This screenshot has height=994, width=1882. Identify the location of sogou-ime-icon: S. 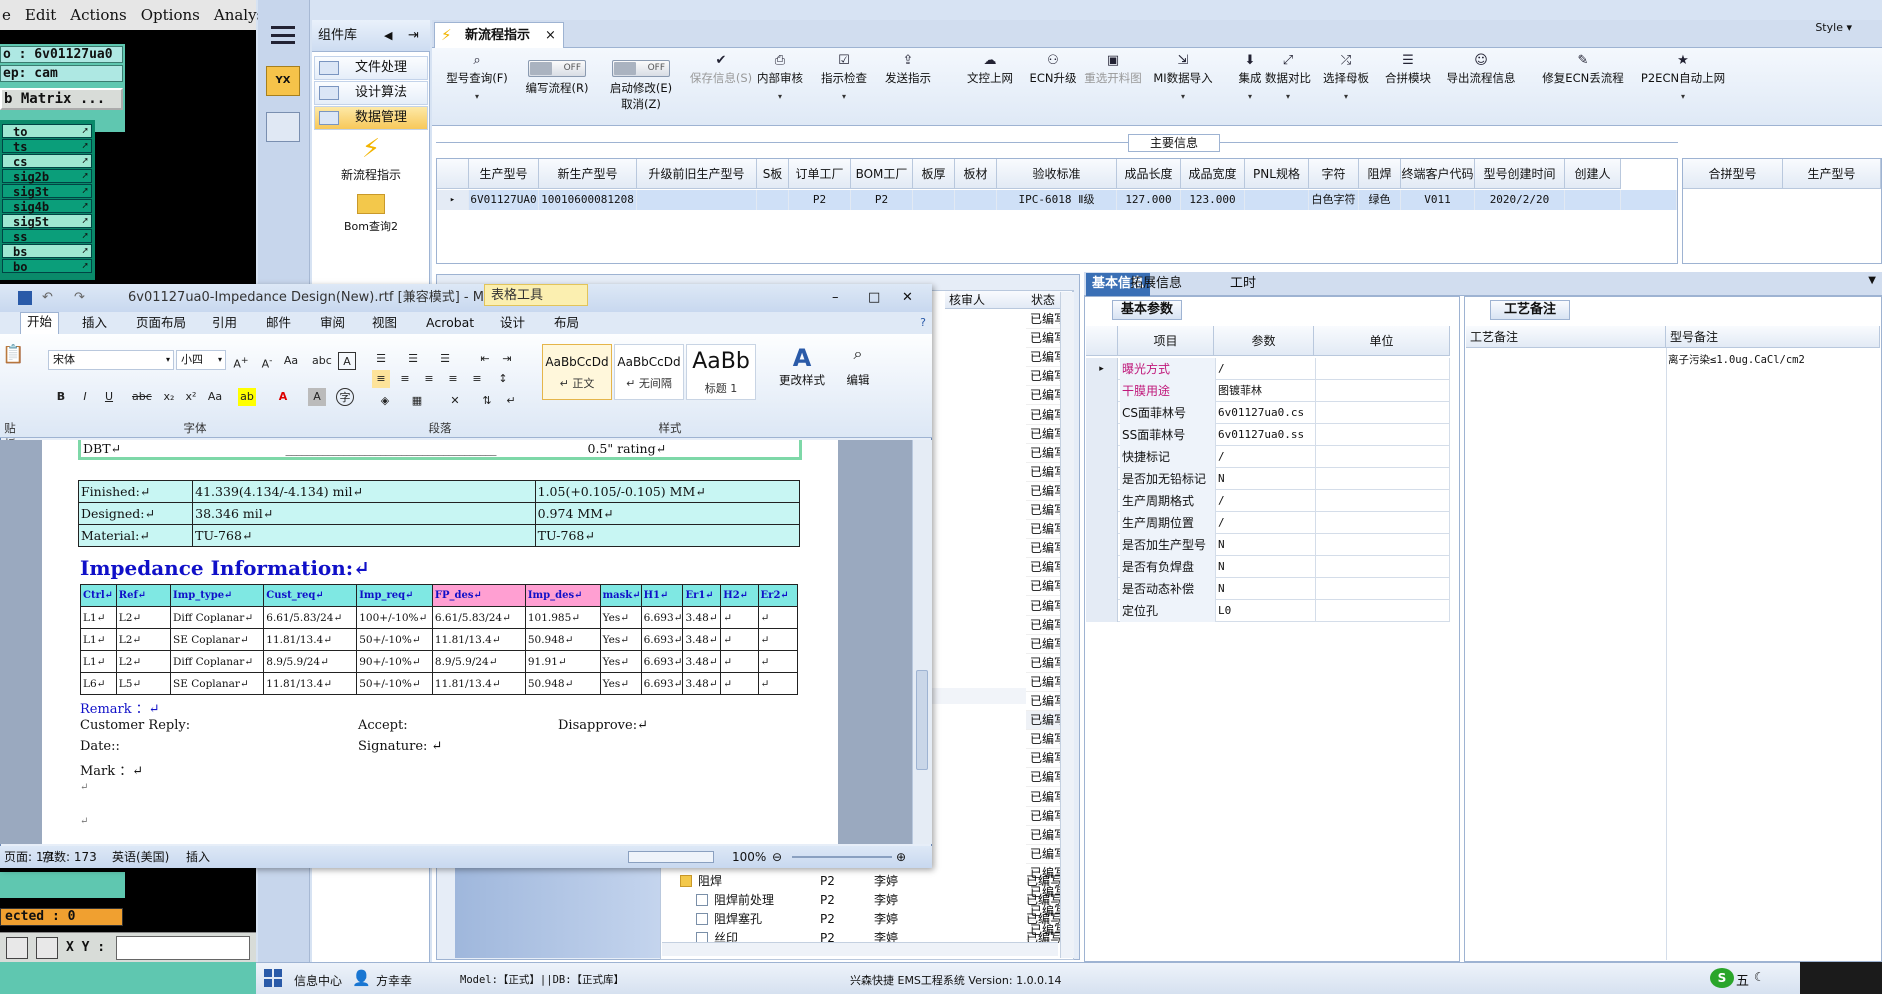
(1722, 978).